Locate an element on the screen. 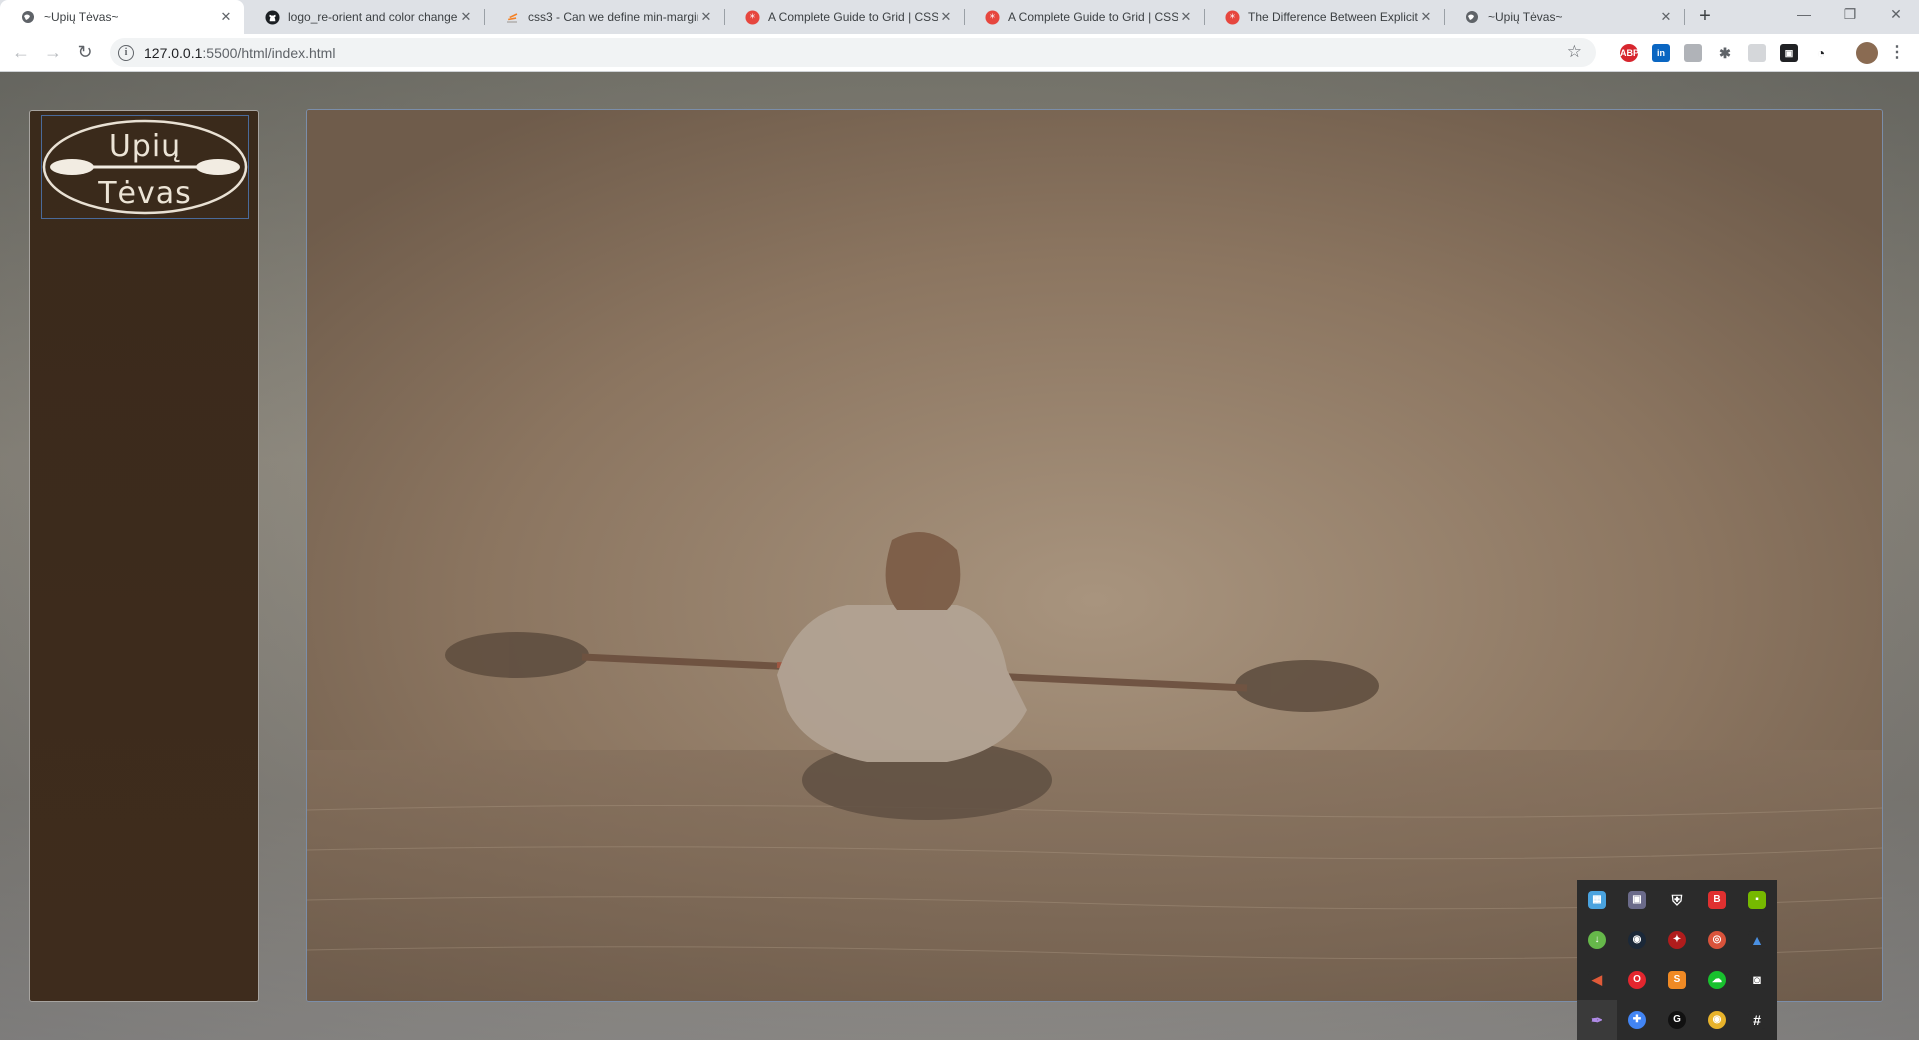 Image resolution: width=1919 pixels, height=1040 pixels. stackoverflow-icon is located at coordinates (512, 17).